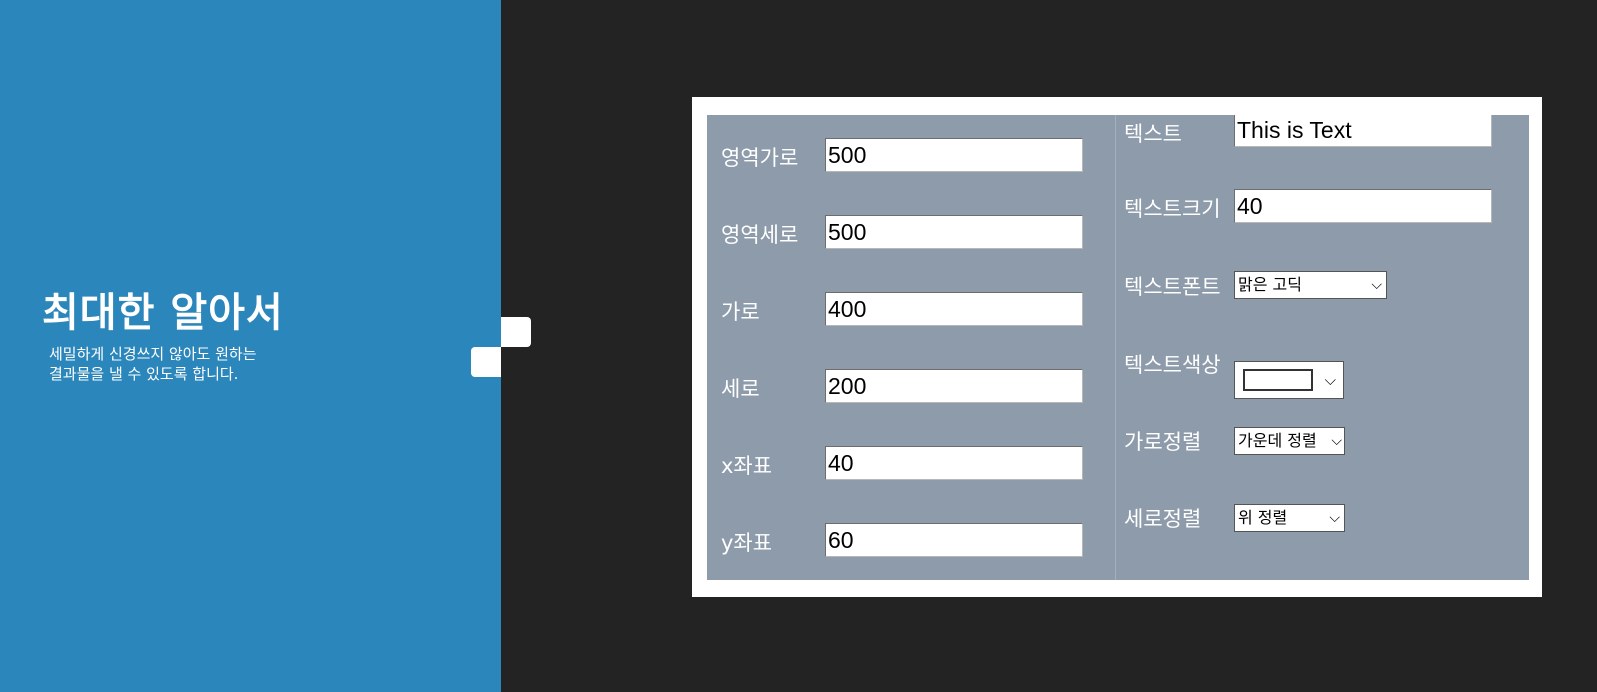 The image size is (1597, 692). I want to click on hero-description: 세밀하게 신경쓰지 않아도 원하는 결과물을 낼 수 있도록 합니다., so click(199, 364).